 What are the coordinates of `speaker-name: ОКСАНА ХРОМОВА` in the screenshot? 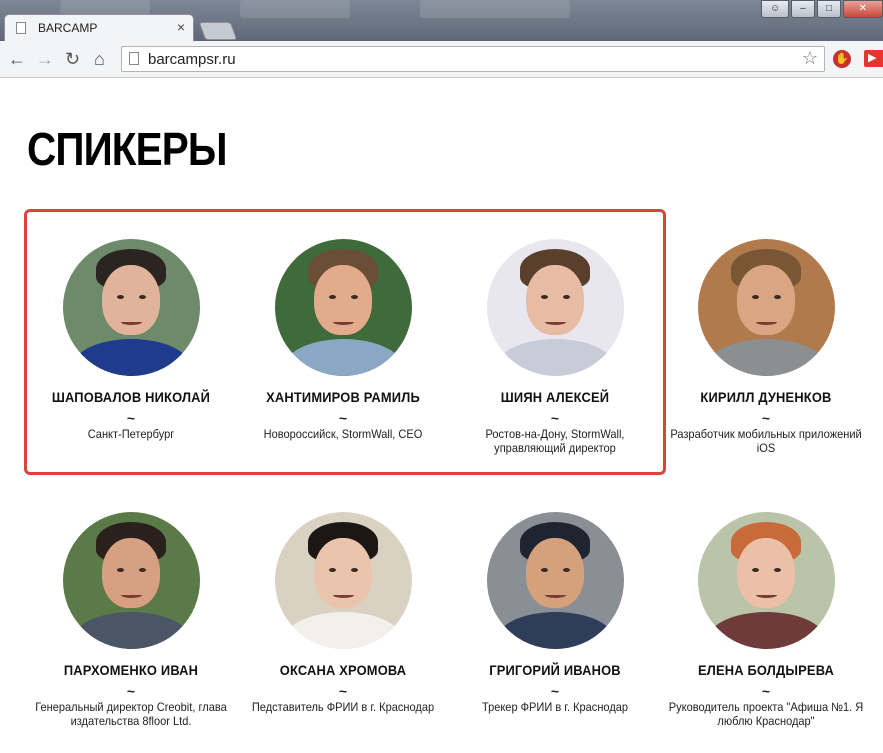 It's located at (343, 670).